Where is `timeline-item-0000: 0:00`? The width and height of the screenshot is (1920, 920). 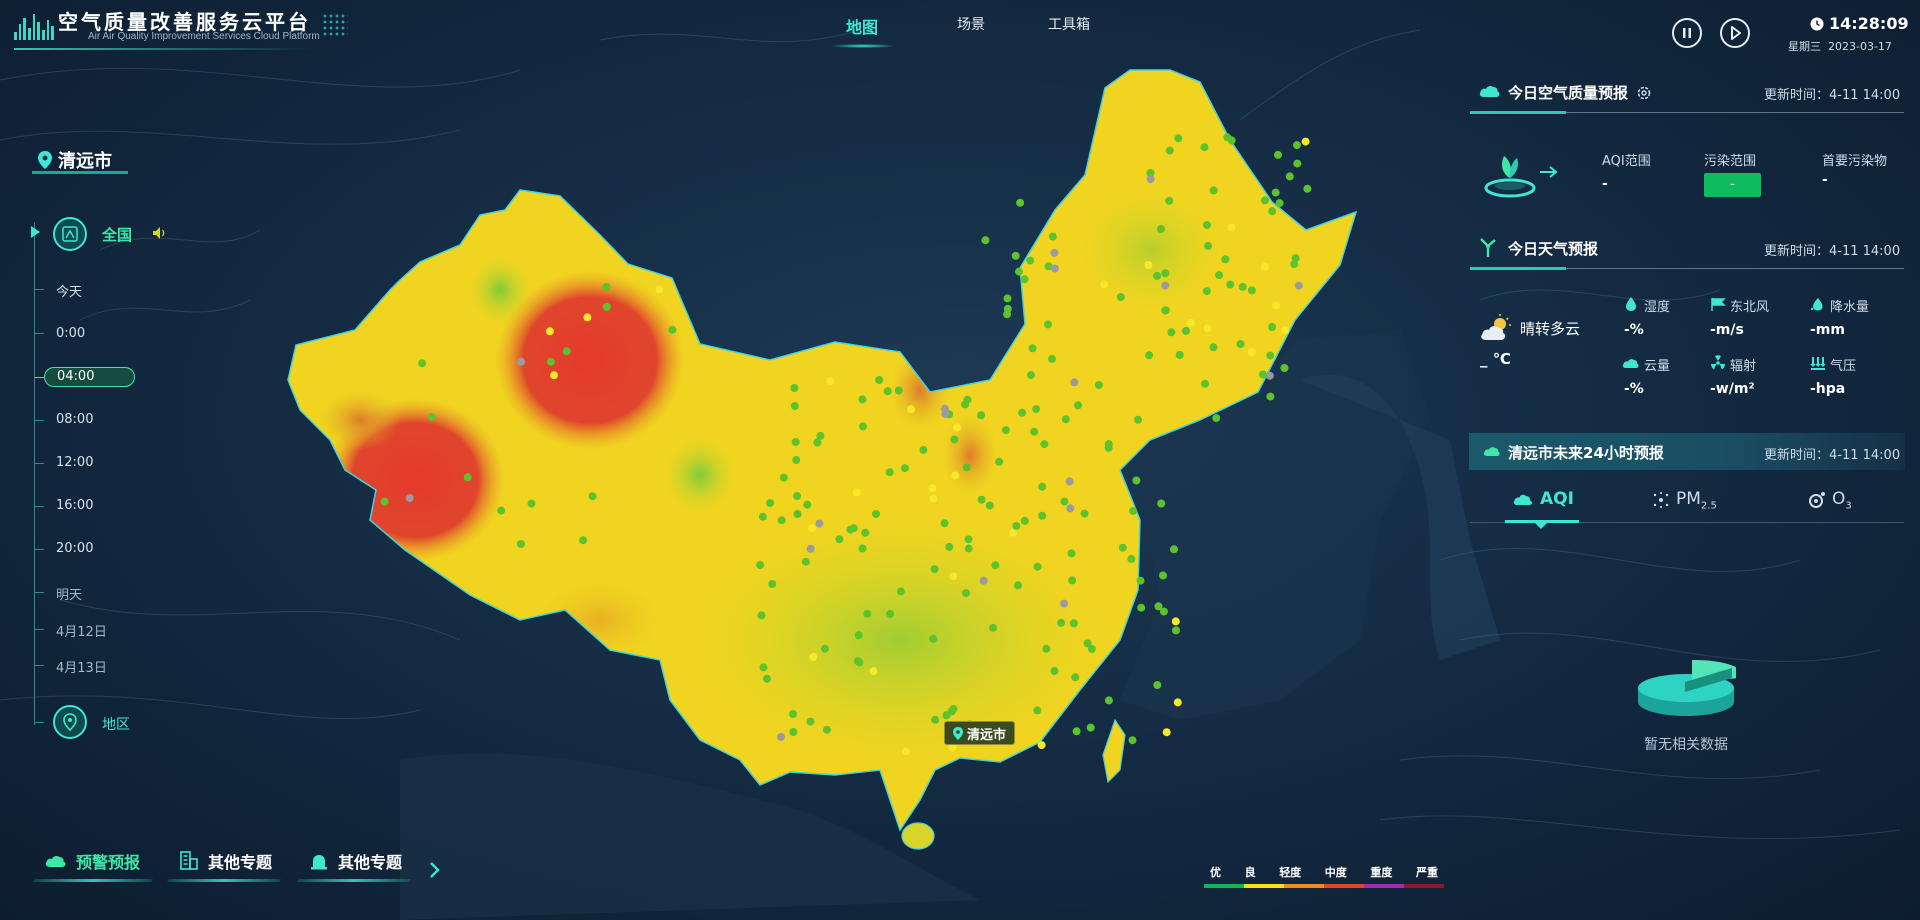 timeline-item-0000: 0:00 is located at coordinates (70, 333).